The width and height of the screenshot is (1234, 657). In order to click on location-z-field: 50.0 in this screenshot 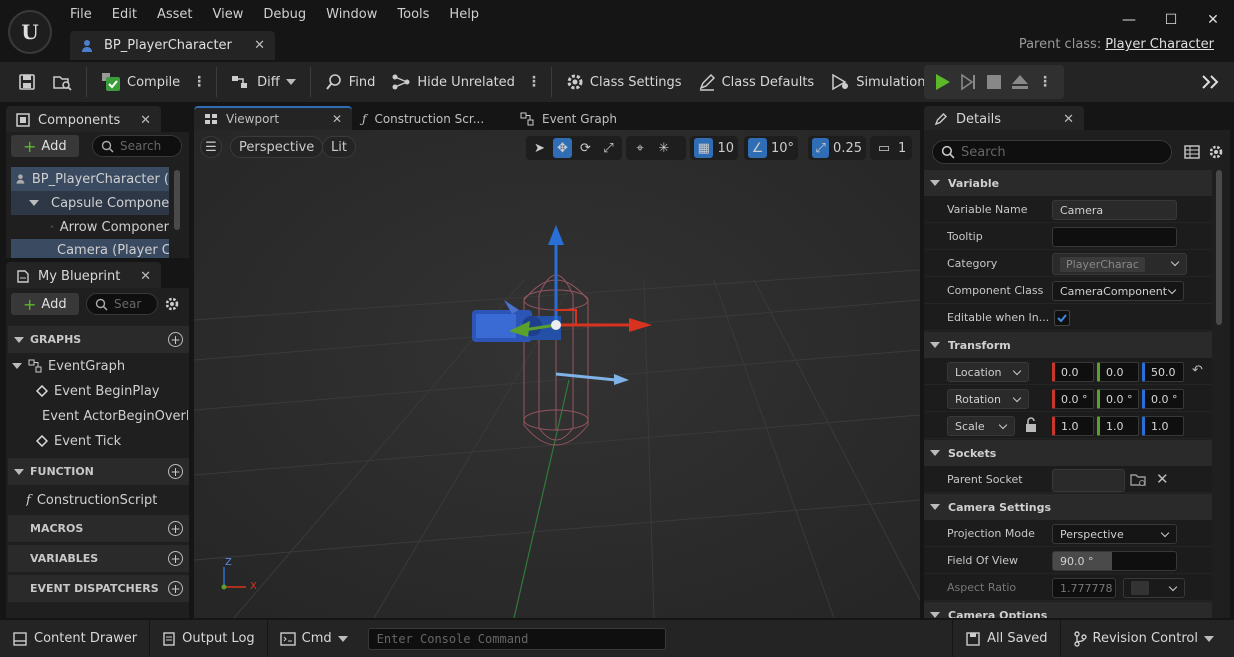, I will do `click(1163, 372)`.